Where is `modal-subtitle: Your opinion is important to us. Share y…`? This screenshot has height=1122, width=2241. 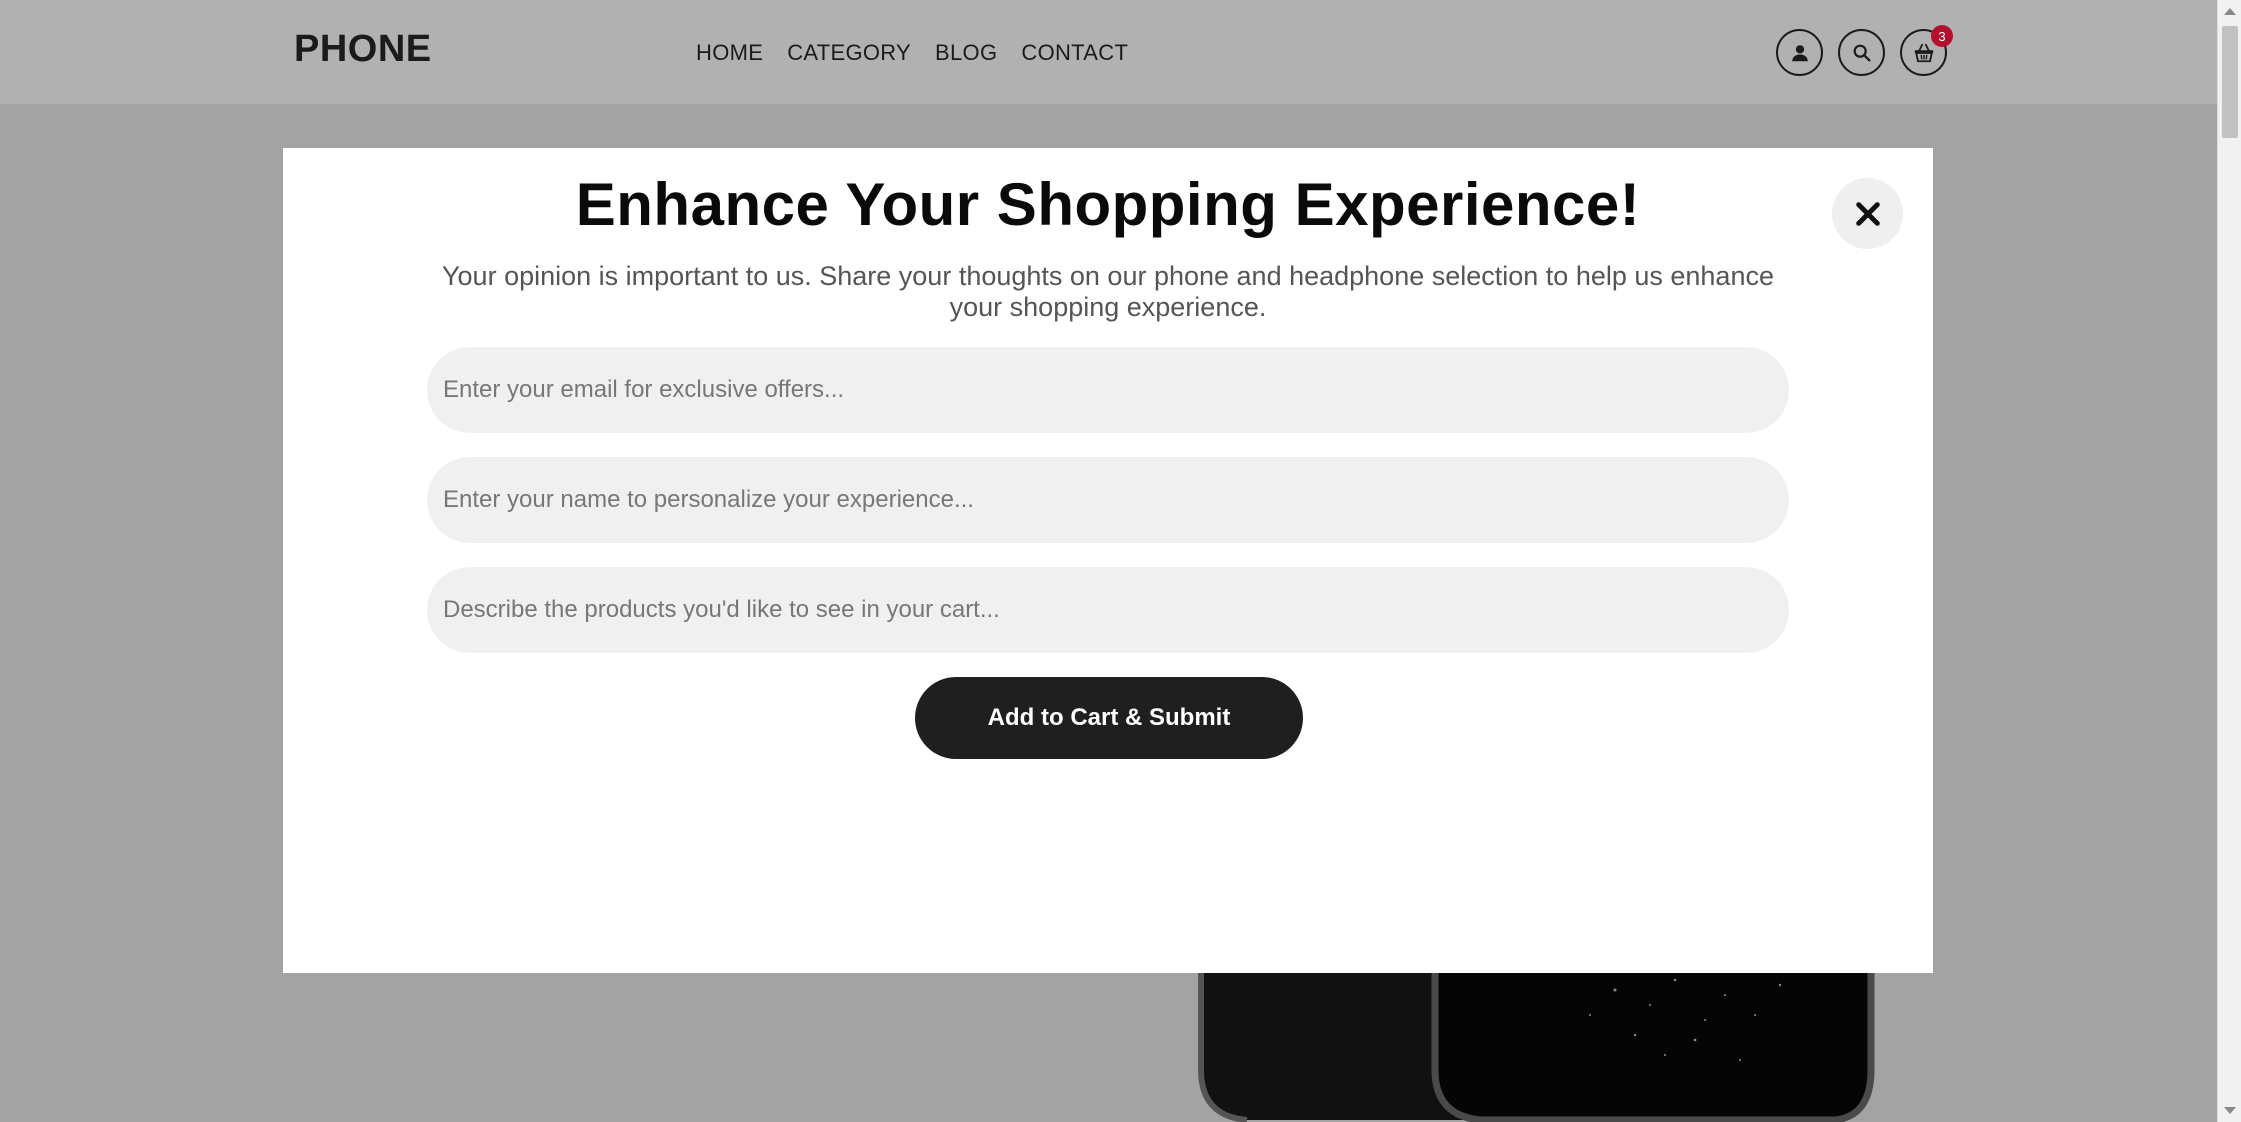
modal-subtitle: Your opinion is important to us. Share y… is located at coordinates (1108, 291).